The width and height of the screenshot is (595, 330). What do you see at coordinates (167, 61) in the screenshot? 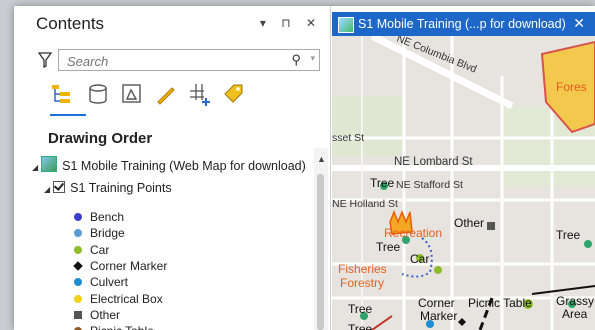
I see `search-input` at bounding box center [167, 61].